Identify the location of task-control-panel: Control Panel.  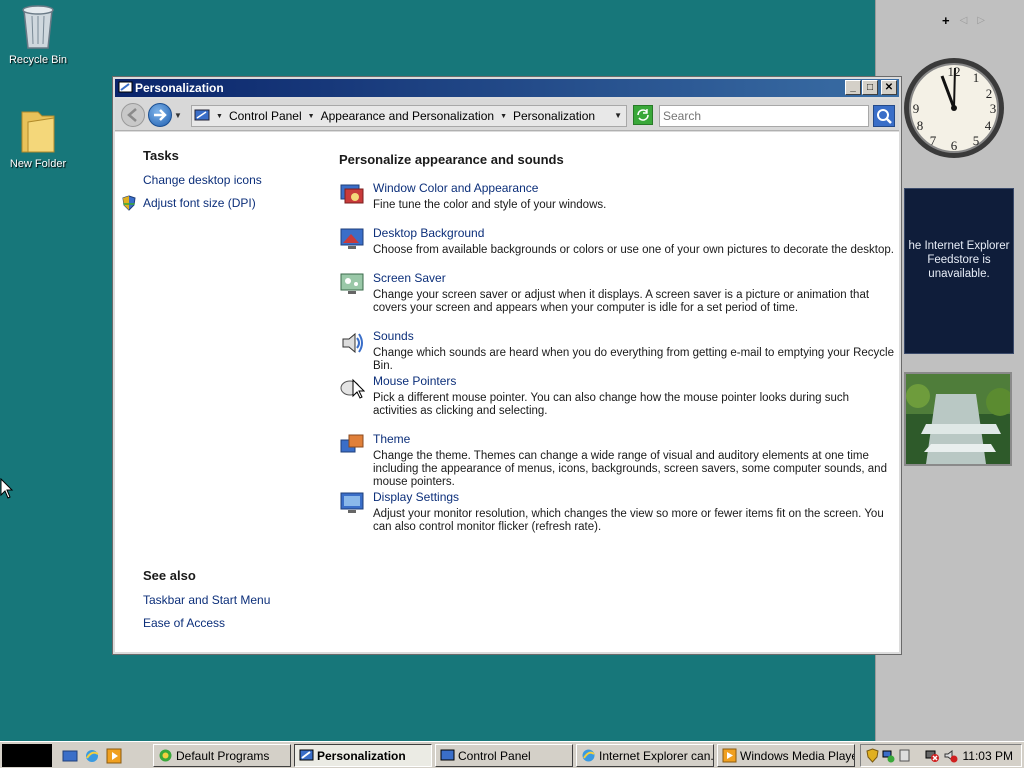
(504, 755).